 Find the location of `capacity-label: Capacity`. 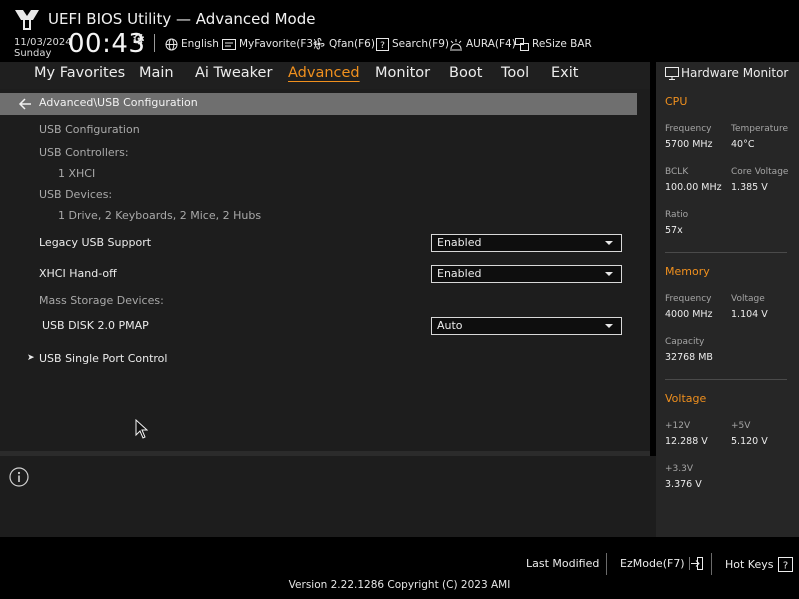

capacity-label: Capacity is located at coordinates (685, 342).